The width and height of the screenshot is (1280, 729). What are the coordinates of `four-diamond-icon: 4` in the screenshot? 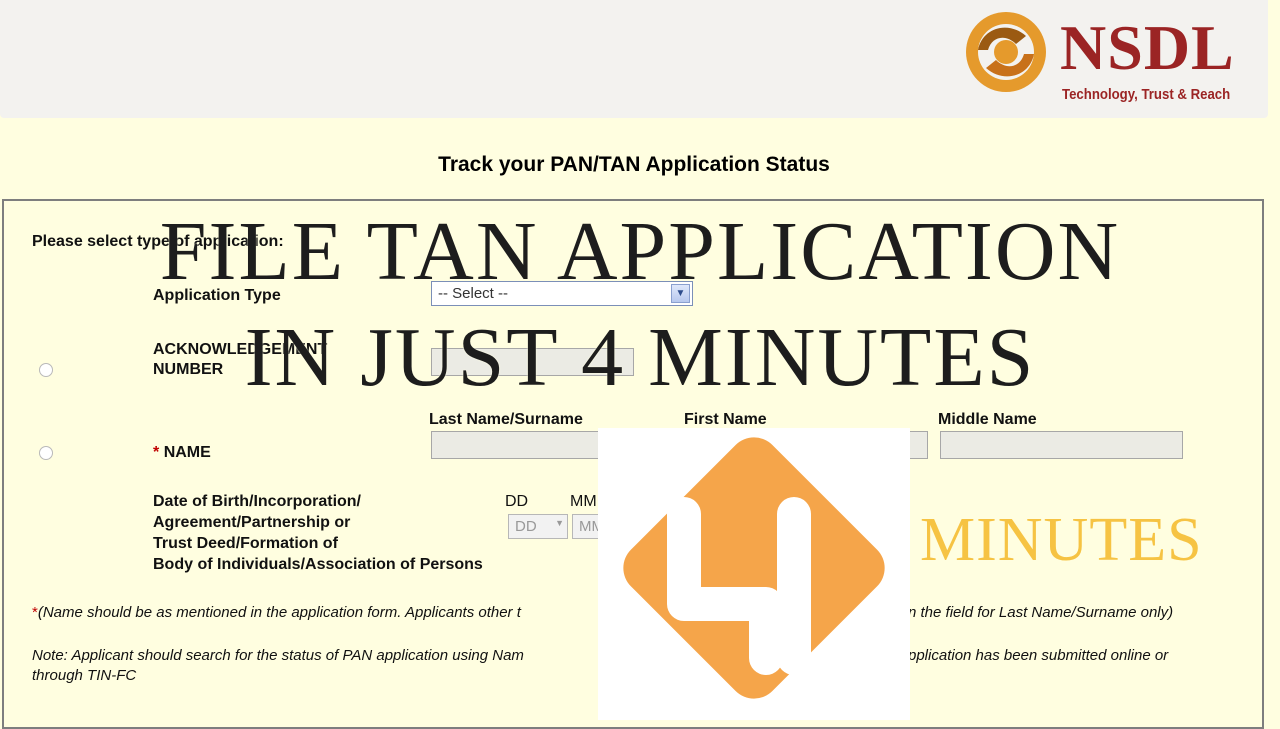 It's located at (754, 568).